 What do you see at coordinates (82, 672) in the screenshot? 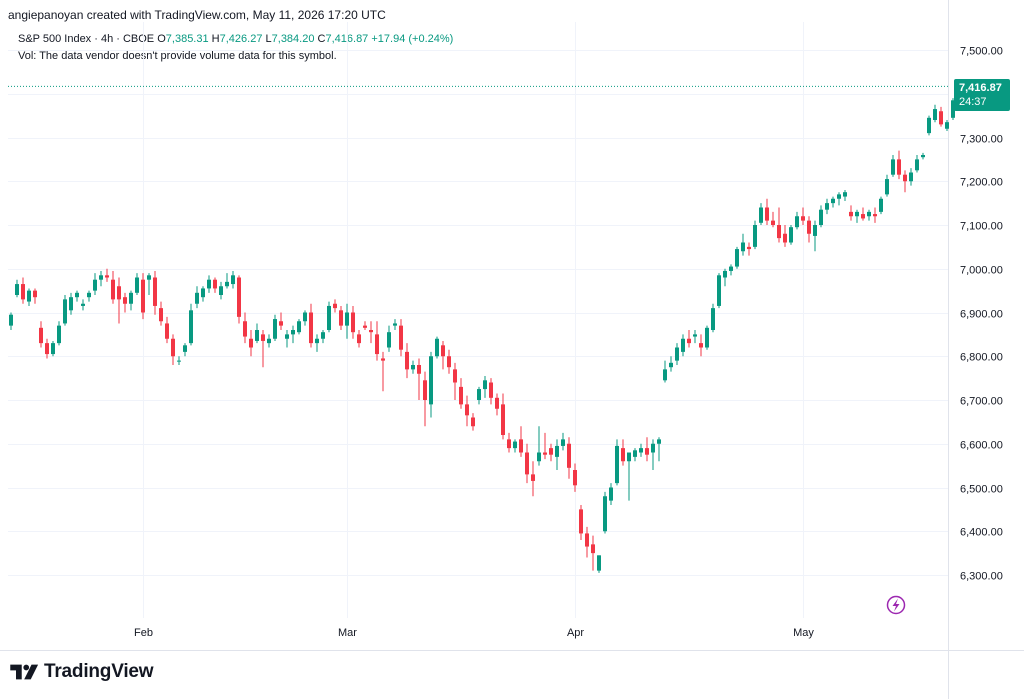
I see `tradingview-brand: TradingView` at bounding box center [82, 672].